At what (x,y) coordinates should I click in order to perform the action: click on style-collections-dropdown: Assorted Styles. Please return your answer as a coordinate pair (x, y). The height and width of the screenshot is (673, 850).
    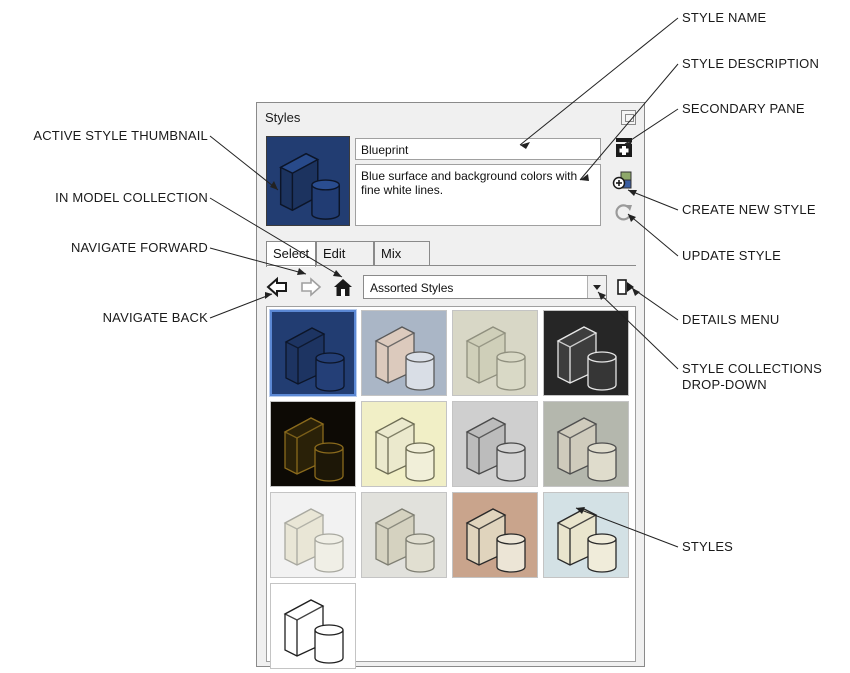
    Looking at the image, I should click on (485, 287).